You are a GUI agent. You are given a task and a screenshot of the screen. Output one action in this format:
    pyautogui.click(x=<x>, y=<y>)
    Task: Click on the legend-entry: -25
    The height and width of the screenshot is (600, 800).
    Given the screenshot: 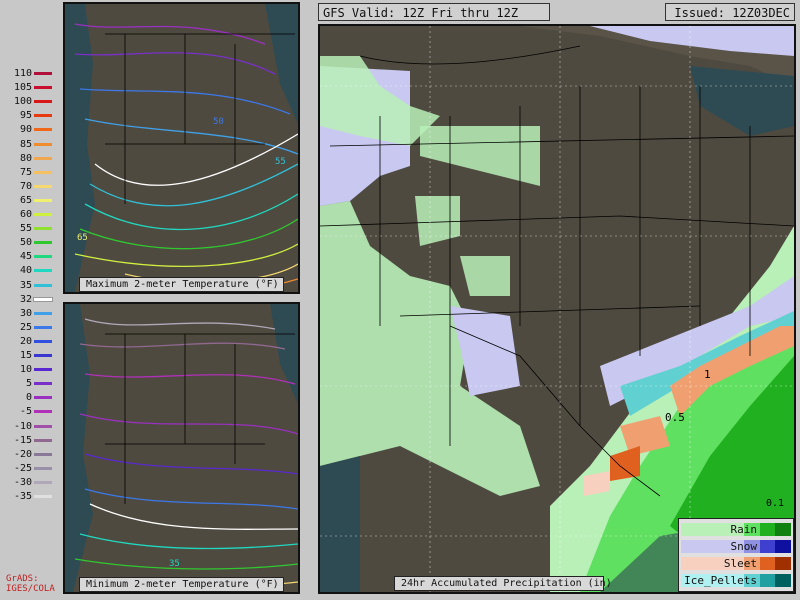 What is the action you would take?
    pyautogui.click(x=29, y=469)
    